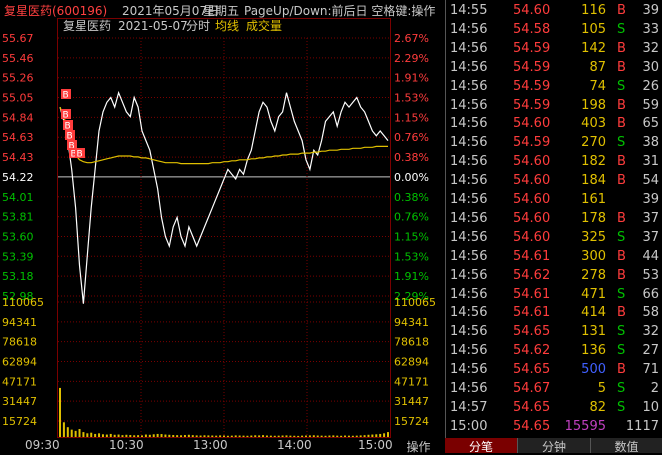  What do you see at coordinates (554, 294) in the screenshot?
I see `trade-row: 14:56 54.61 471 S 66` at bounding box center [554, 294].